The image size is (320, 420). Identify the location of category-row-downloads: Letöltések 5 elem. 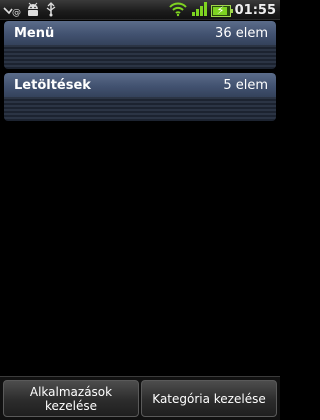
(140, 97).